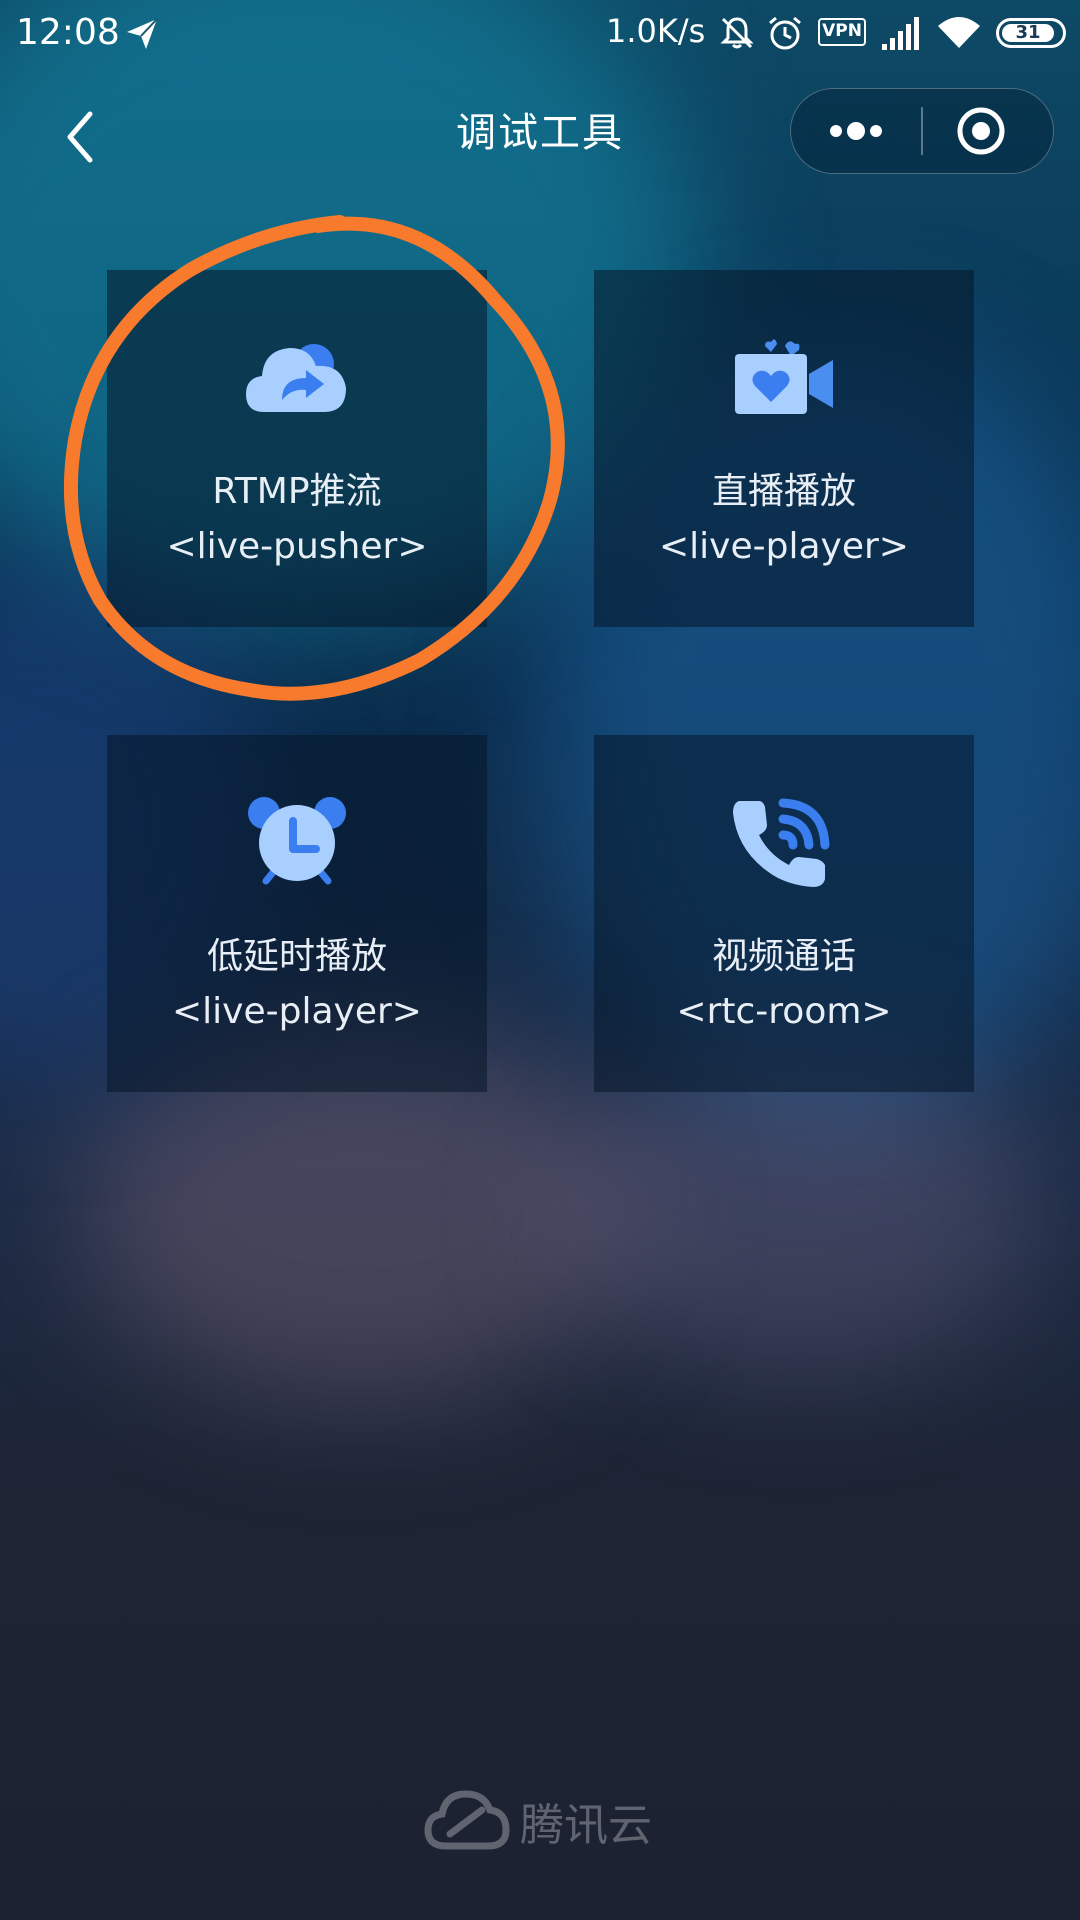 This screenshot has height=1920, width=1080. I want to click on status-bar: 12:08 1.0K/s VPN 31, so click(540, 33).